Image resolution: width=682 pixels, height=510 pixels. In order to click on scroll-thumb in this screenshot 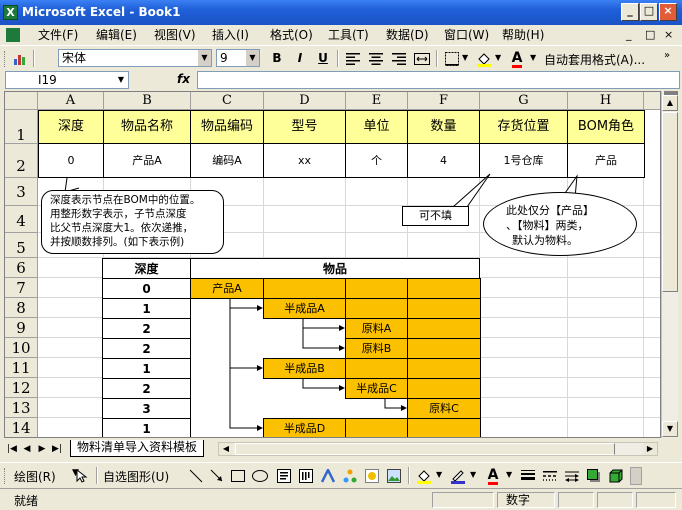, I will do `click(670, 202)`.